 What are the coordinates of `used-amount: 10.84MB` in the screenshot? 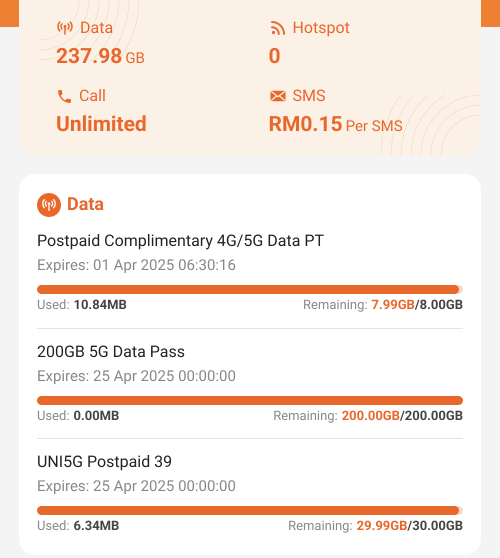 It's located at (100, 306).